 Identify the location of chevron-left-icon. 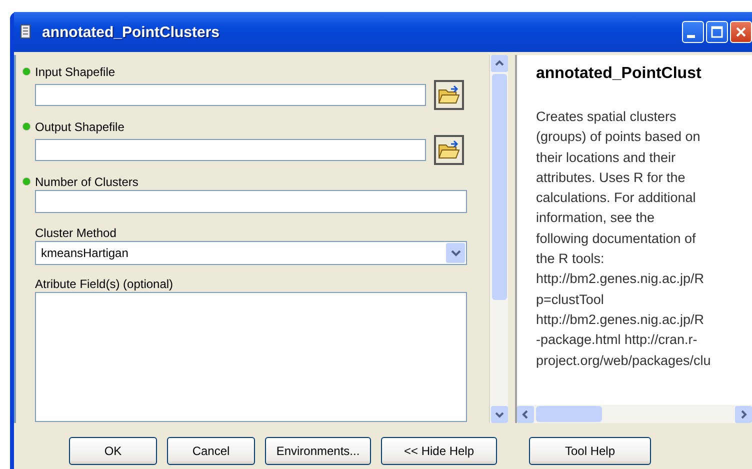
(525, 414).